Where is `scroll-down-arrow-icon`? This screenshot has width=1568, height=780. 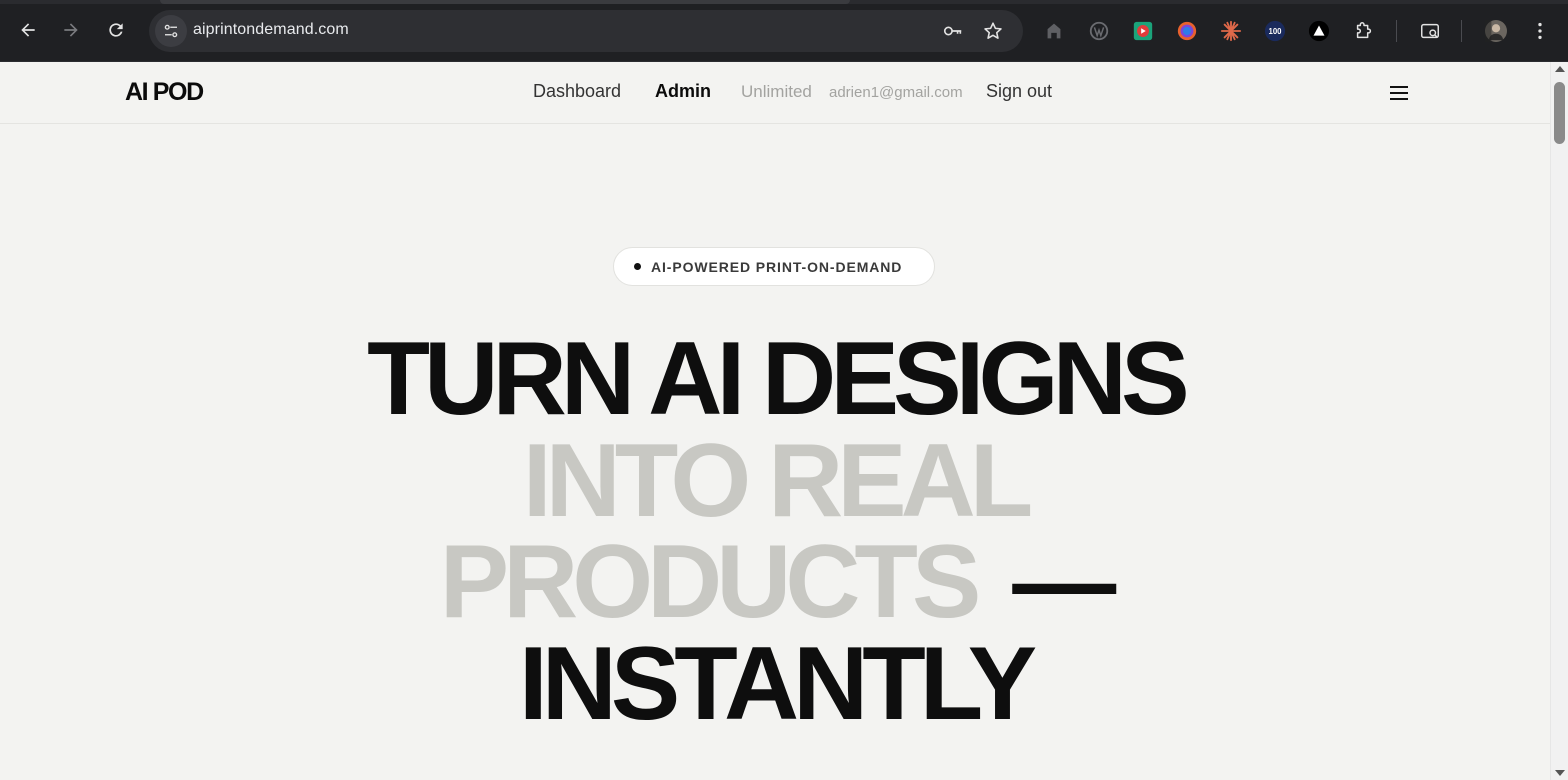
scroll-down-arrow-icon is located at coordinates (1560, 773).